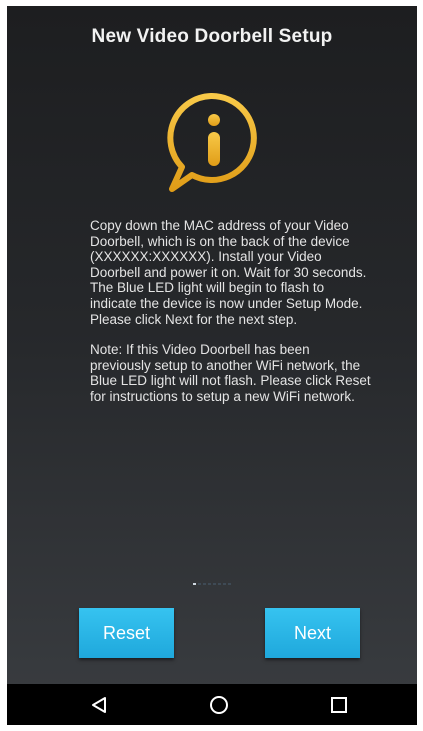 Image resolution: width=423 pixels, height=731 pixels. I want to click on recents-square-icon, so click(339, 704).